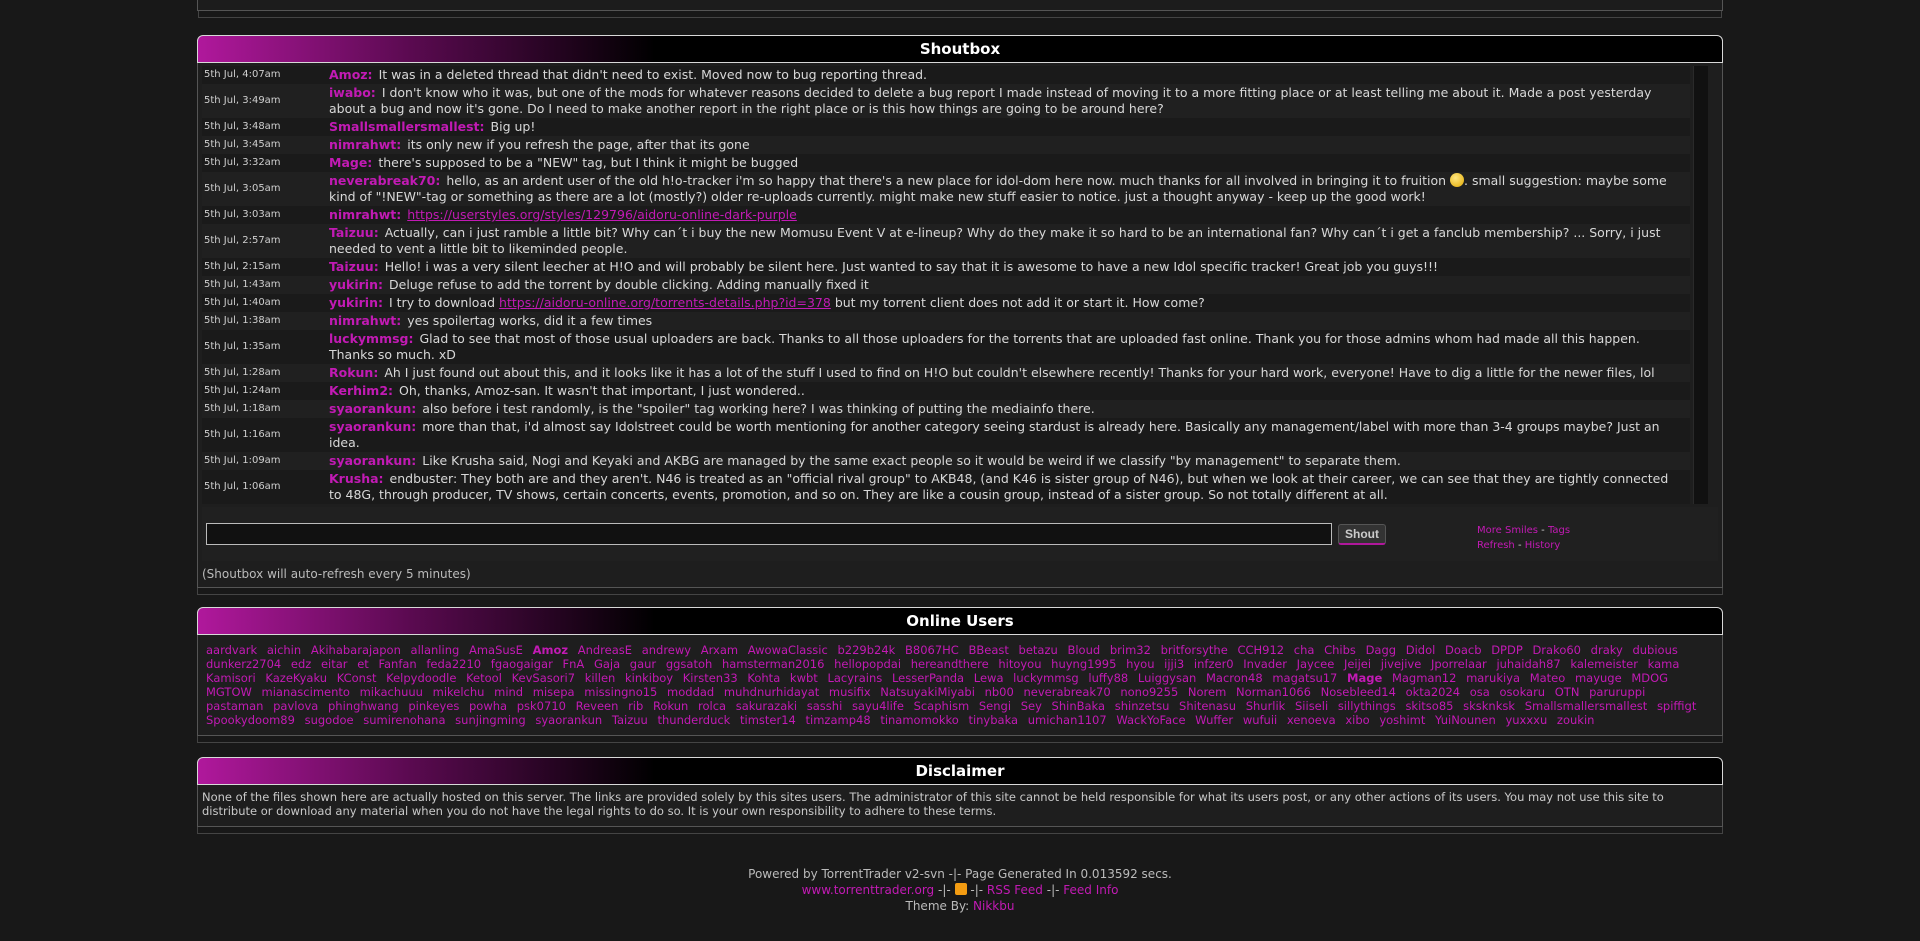 The height and width of the screenshot is (941, 1920). I want to click on online-user-link: osokaru, so click(1523, 692).